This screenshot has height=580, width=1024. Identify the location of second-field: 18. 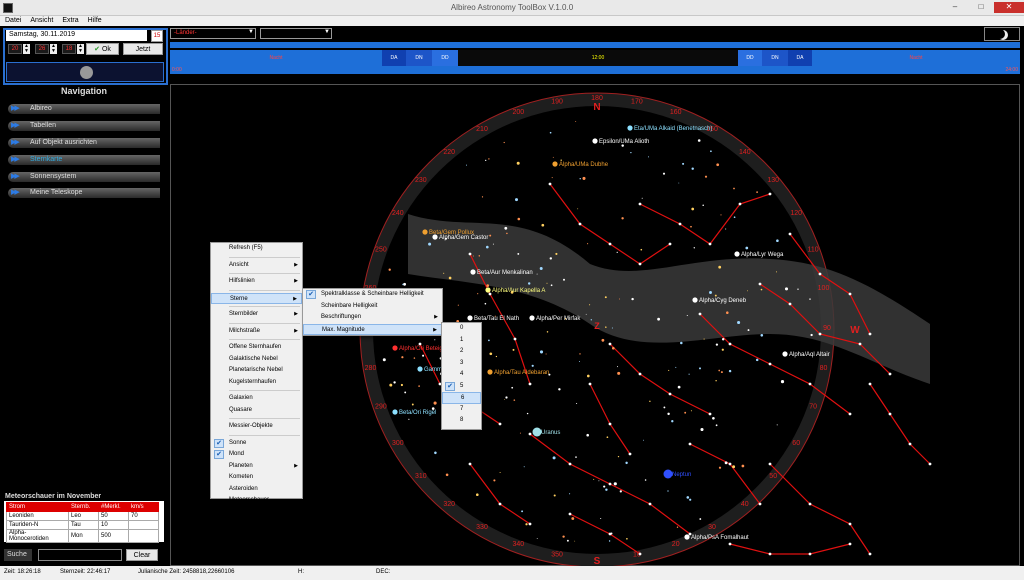
(69, 49).